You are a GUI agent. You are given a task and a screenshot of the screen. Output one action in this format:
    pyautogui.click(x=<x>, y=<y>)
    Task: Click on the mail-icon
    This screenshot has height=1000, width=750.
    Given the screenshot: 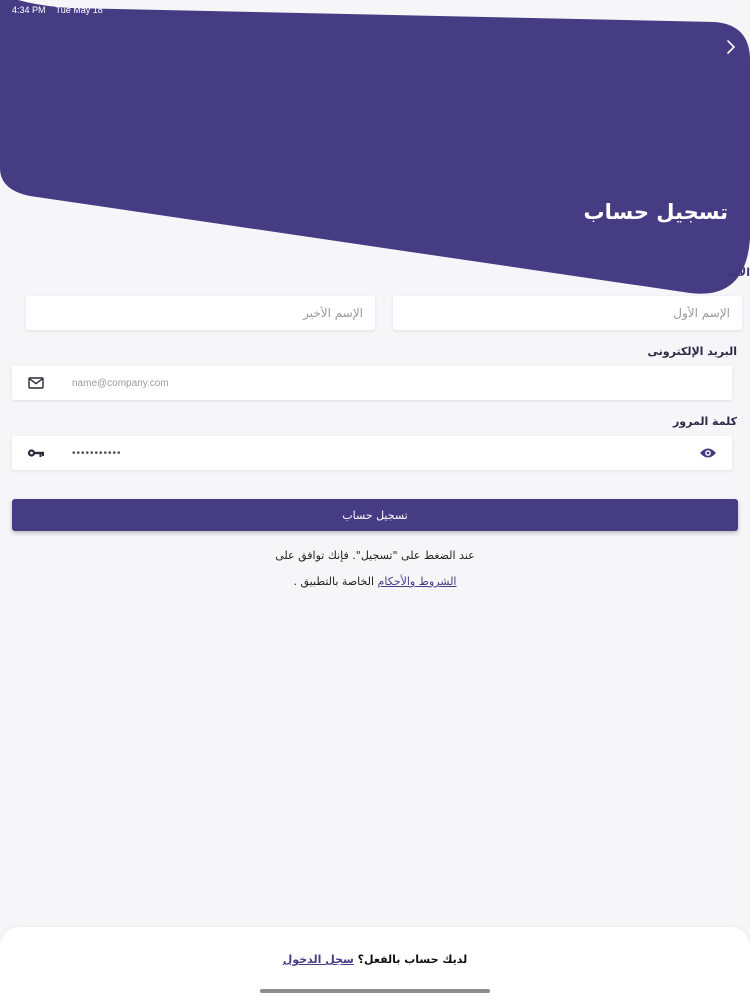 What is the action you would take?
    pyautogui.click(x=36, y=383)
    